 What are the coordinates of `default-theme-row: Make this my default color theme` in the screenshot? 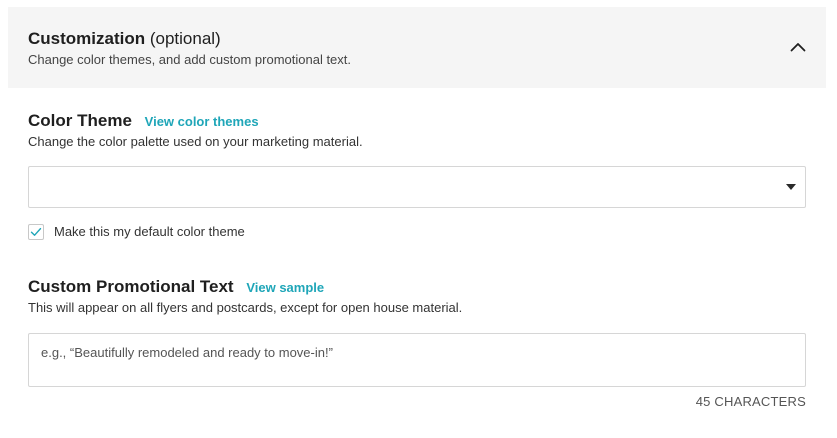 It's located at (136, 232).